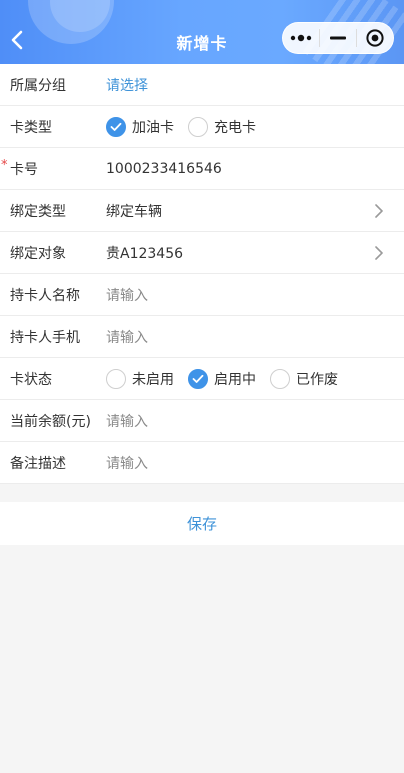  I want to click on holder-phone-label: 持卡人手机, so click(45, 337).